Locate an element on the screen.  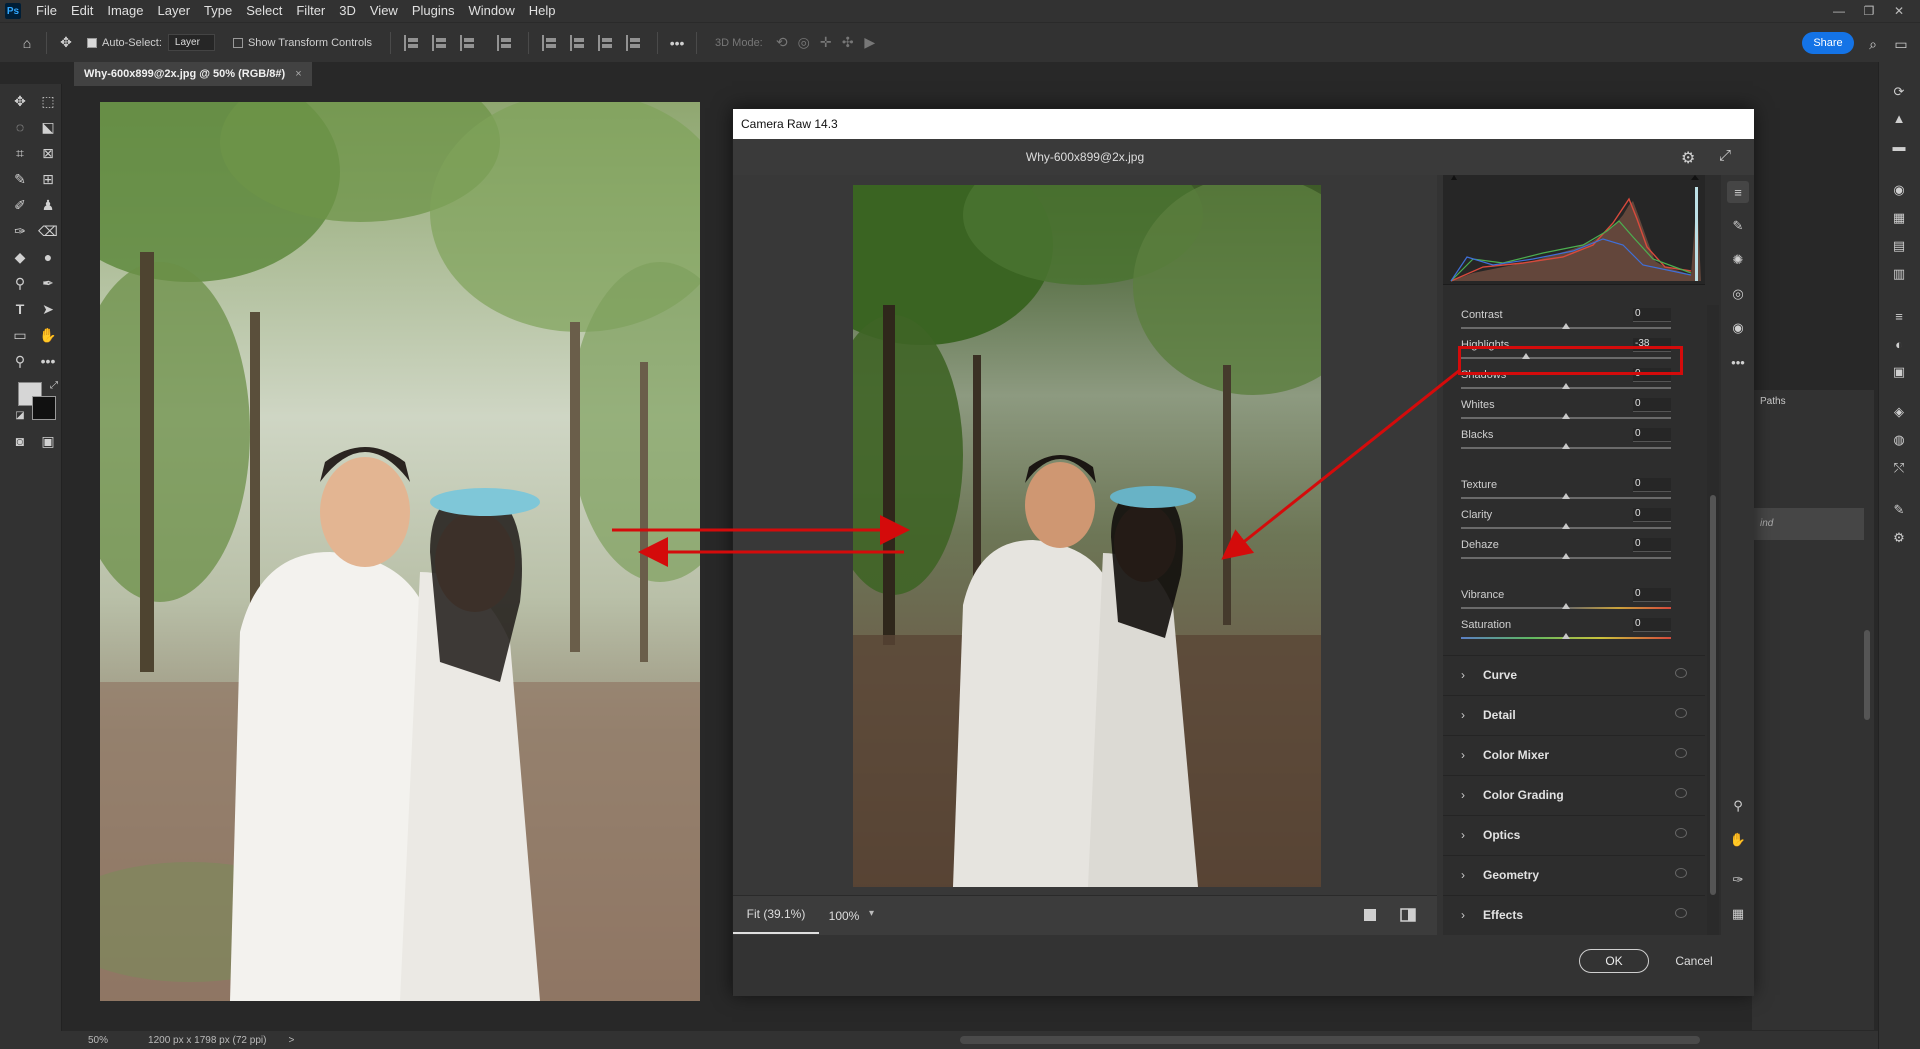
swatches-icon: ▤ is located at coordinates (1899, 246).